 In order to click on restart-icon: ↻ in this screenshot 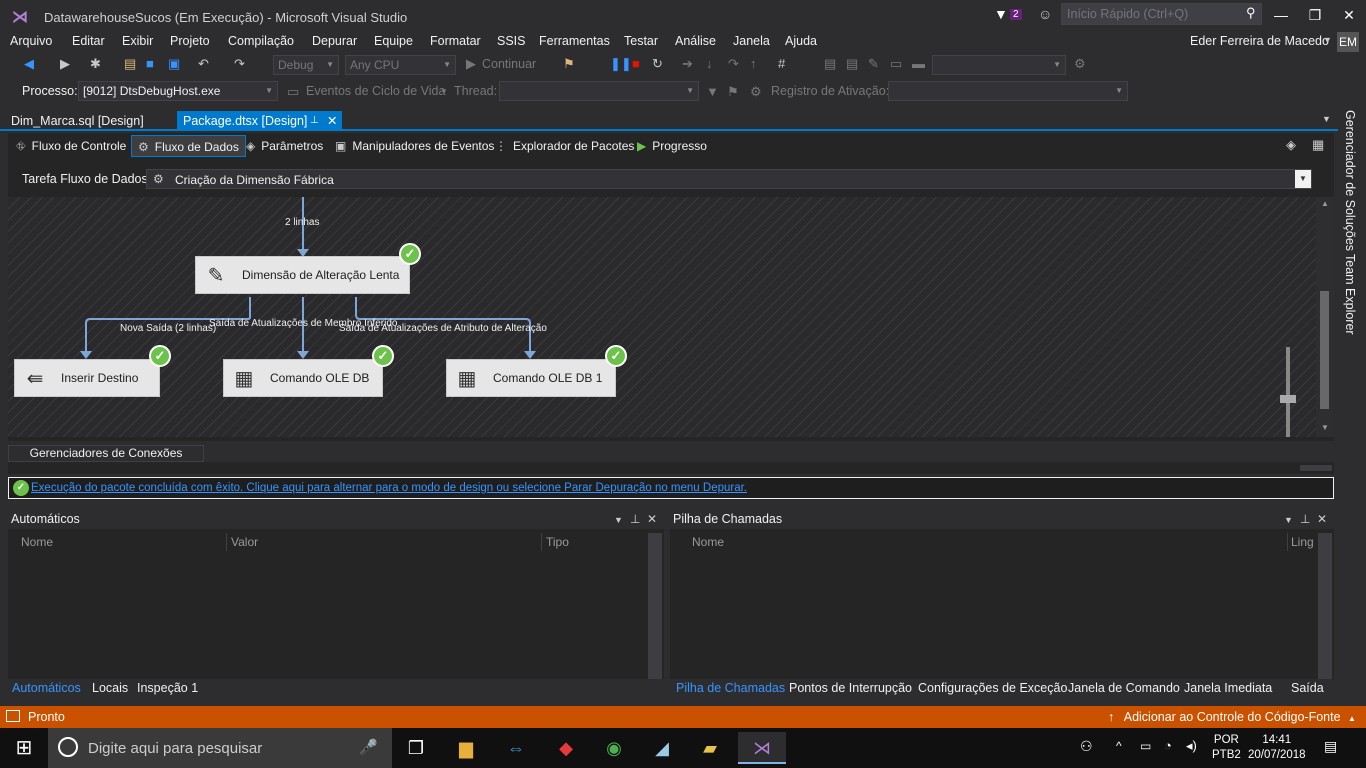, I will do `click(657, 64)`.